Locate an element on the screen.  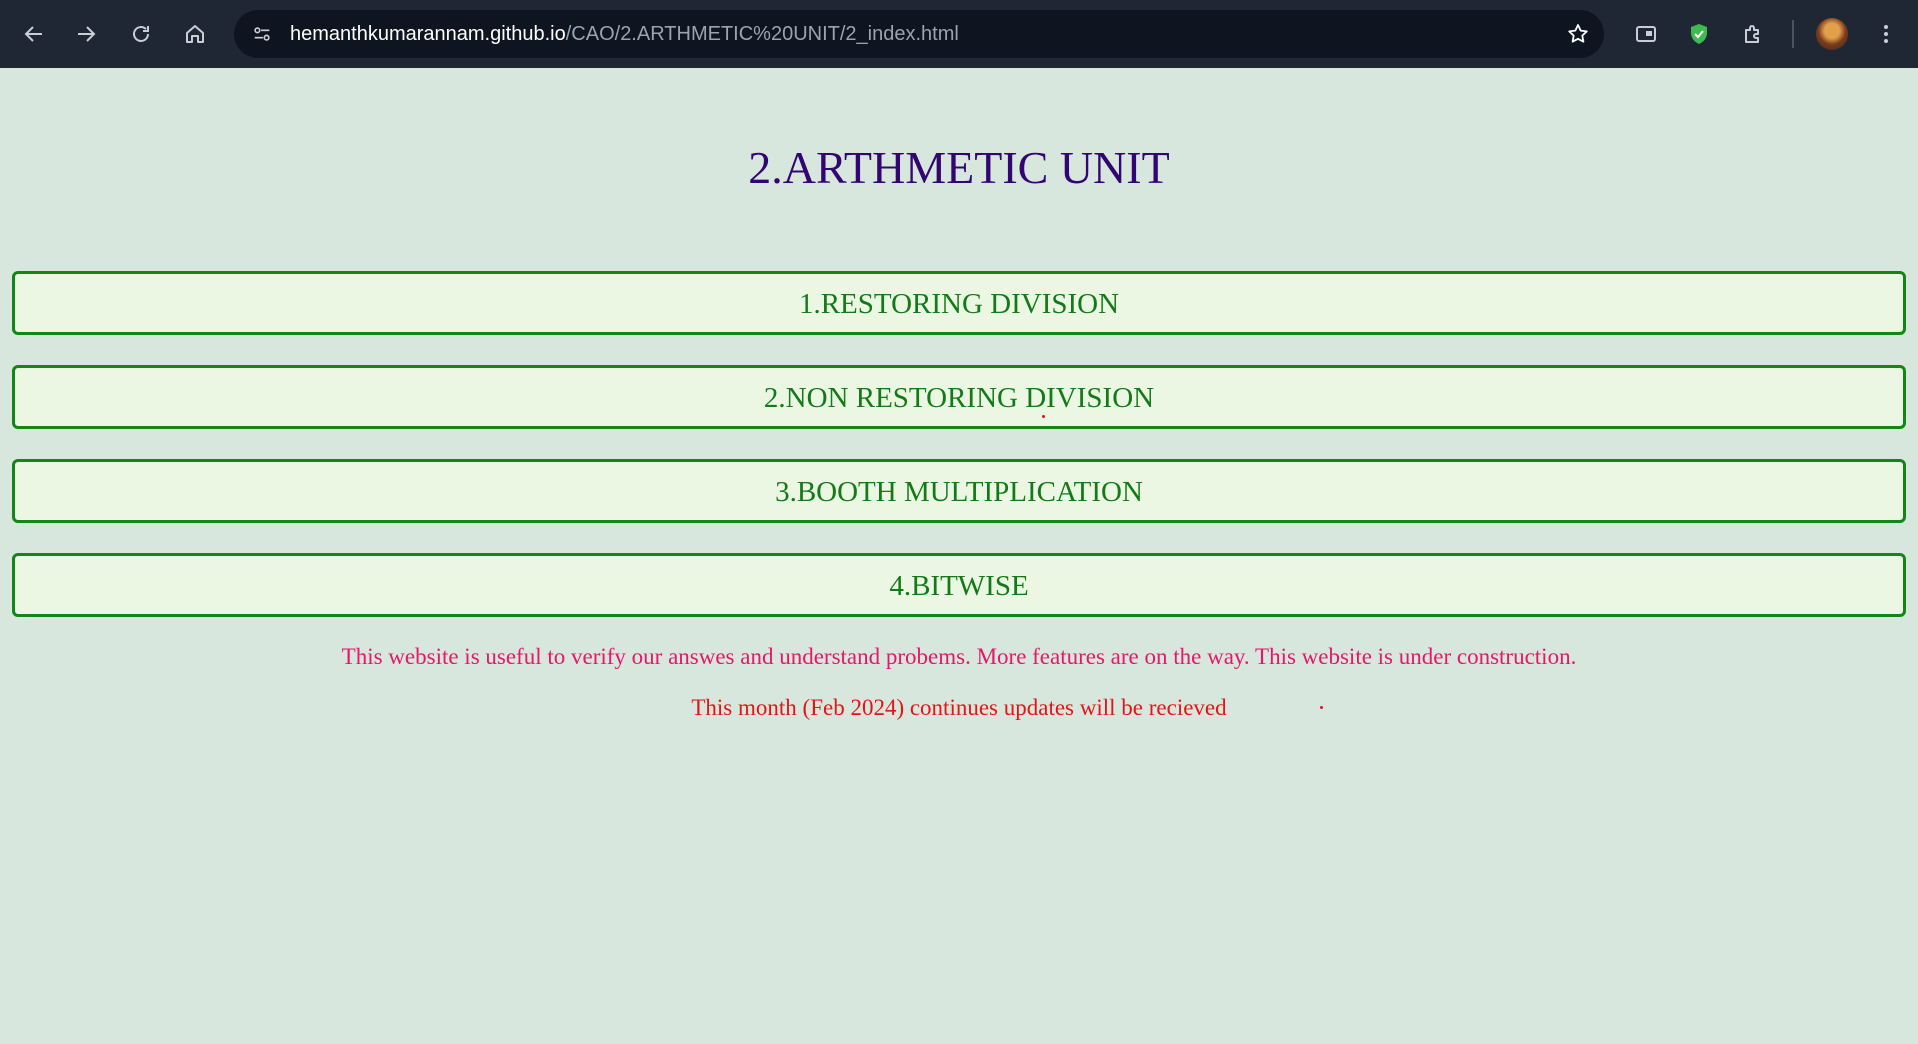
more-menu-button is located at coordinates (1886, 34).